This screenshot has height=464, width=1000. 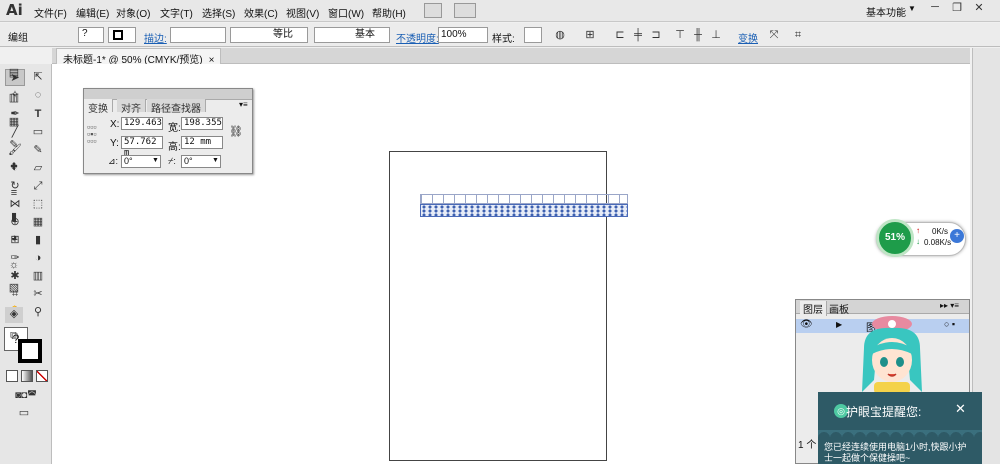 I want to click on menu-view: 视图(V), so click(x=302, y=12).